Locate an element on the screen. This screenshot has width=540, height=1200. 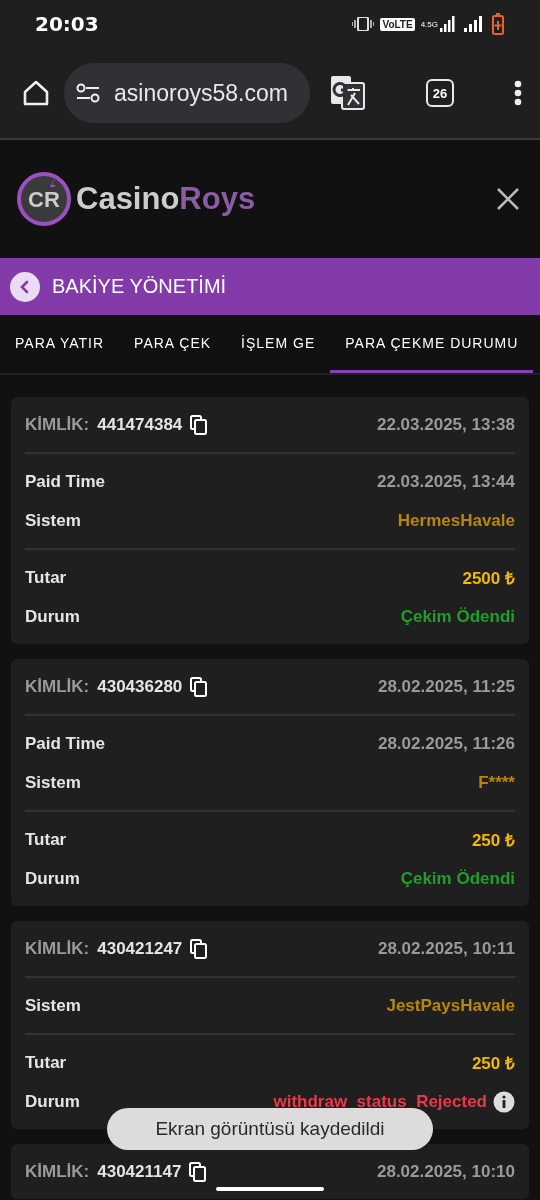
status-time: 20:03 is located at coordinates (67, 24).